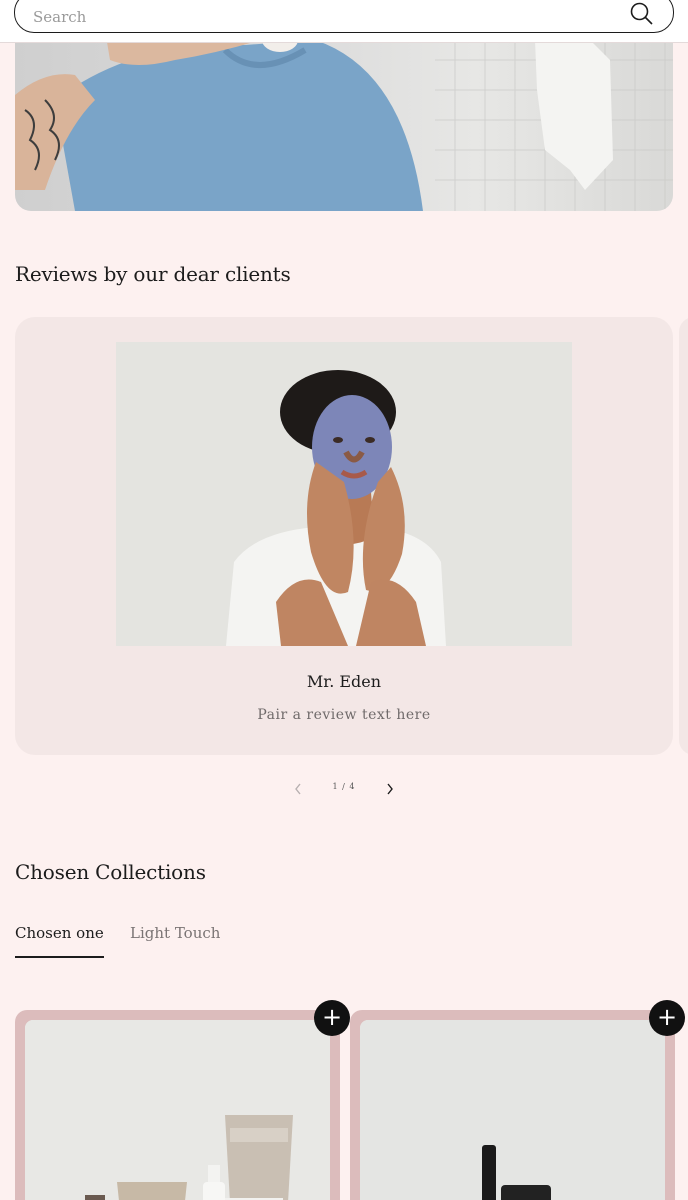  Describe the element at coordinates (642, 14) in the screenshot. I see `search-icon` at that location.